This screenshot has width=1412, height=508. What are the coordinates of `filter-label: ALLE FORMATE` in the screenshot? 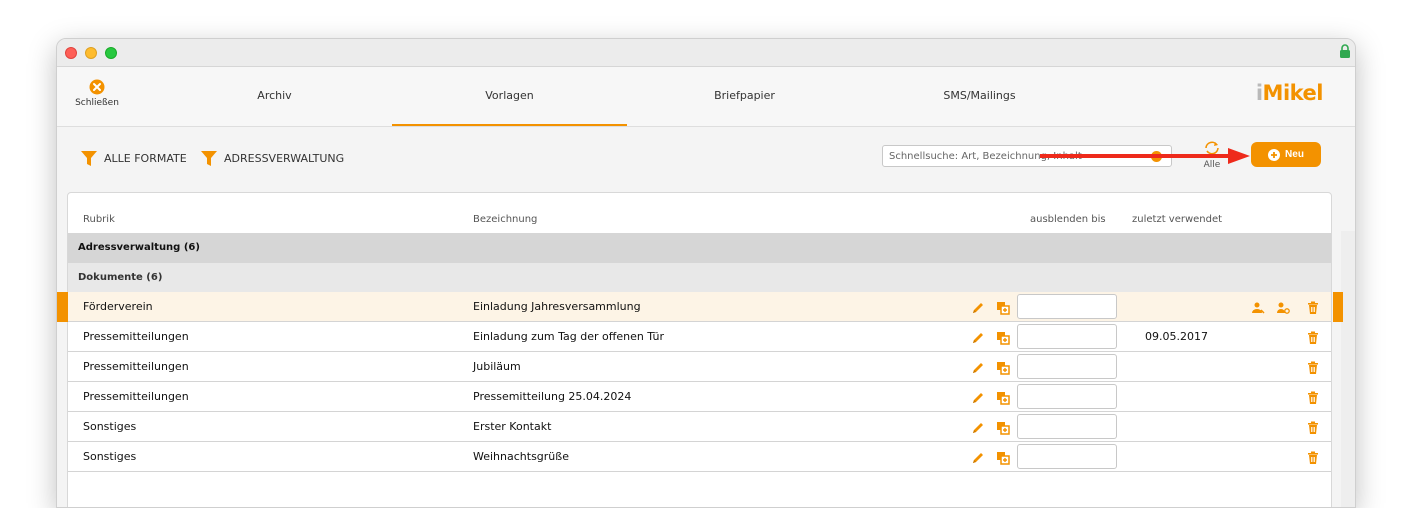 It's located at (145, 158).